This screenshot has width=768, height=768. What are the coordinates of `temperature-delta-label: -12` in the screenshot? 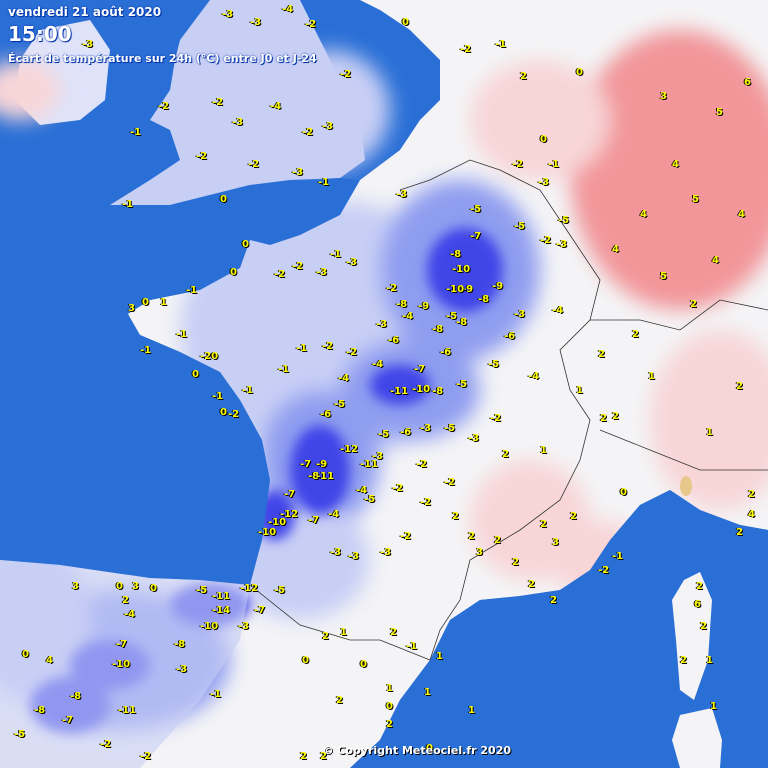 It's located at (249, 588).